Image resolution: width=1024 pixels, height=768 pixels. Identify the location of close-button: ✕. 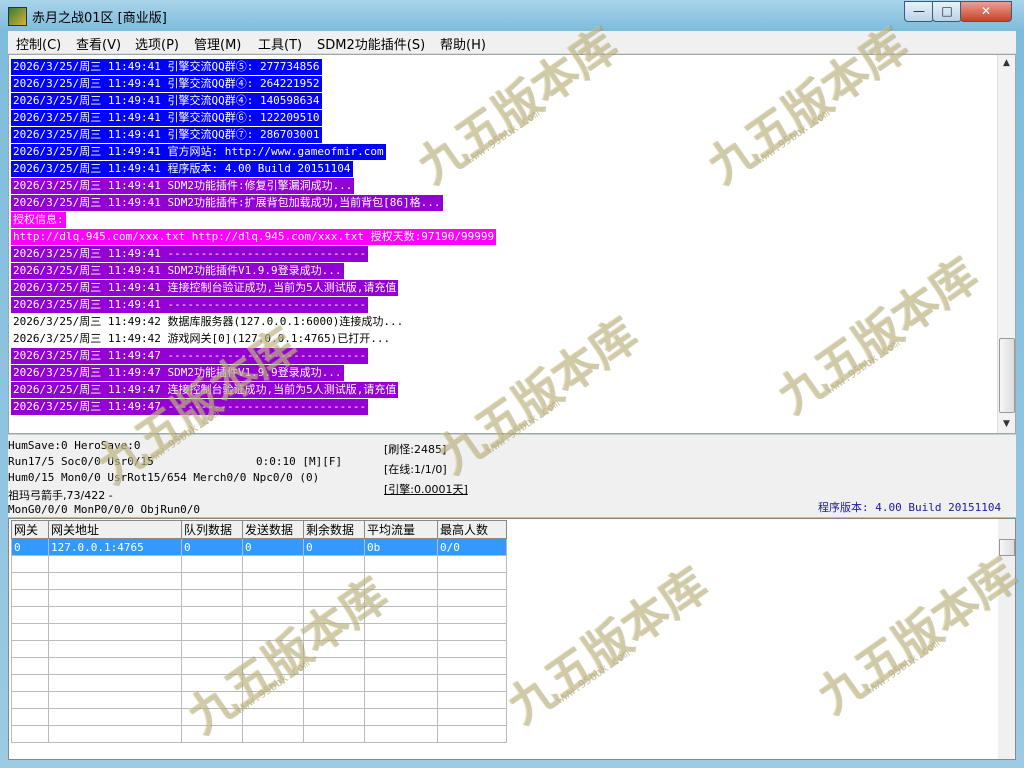
(986, 11).